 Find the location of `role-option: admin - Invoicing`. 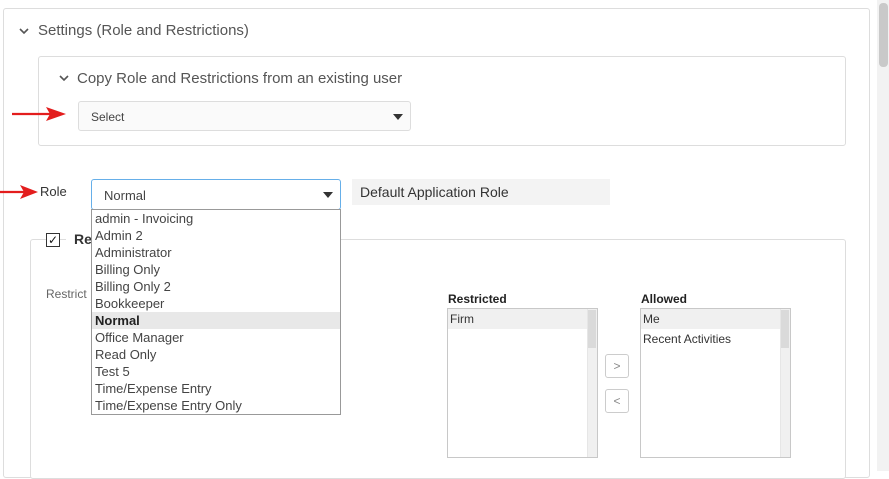

role-option: admin - Invoicing is located at coordinates (216, 218).